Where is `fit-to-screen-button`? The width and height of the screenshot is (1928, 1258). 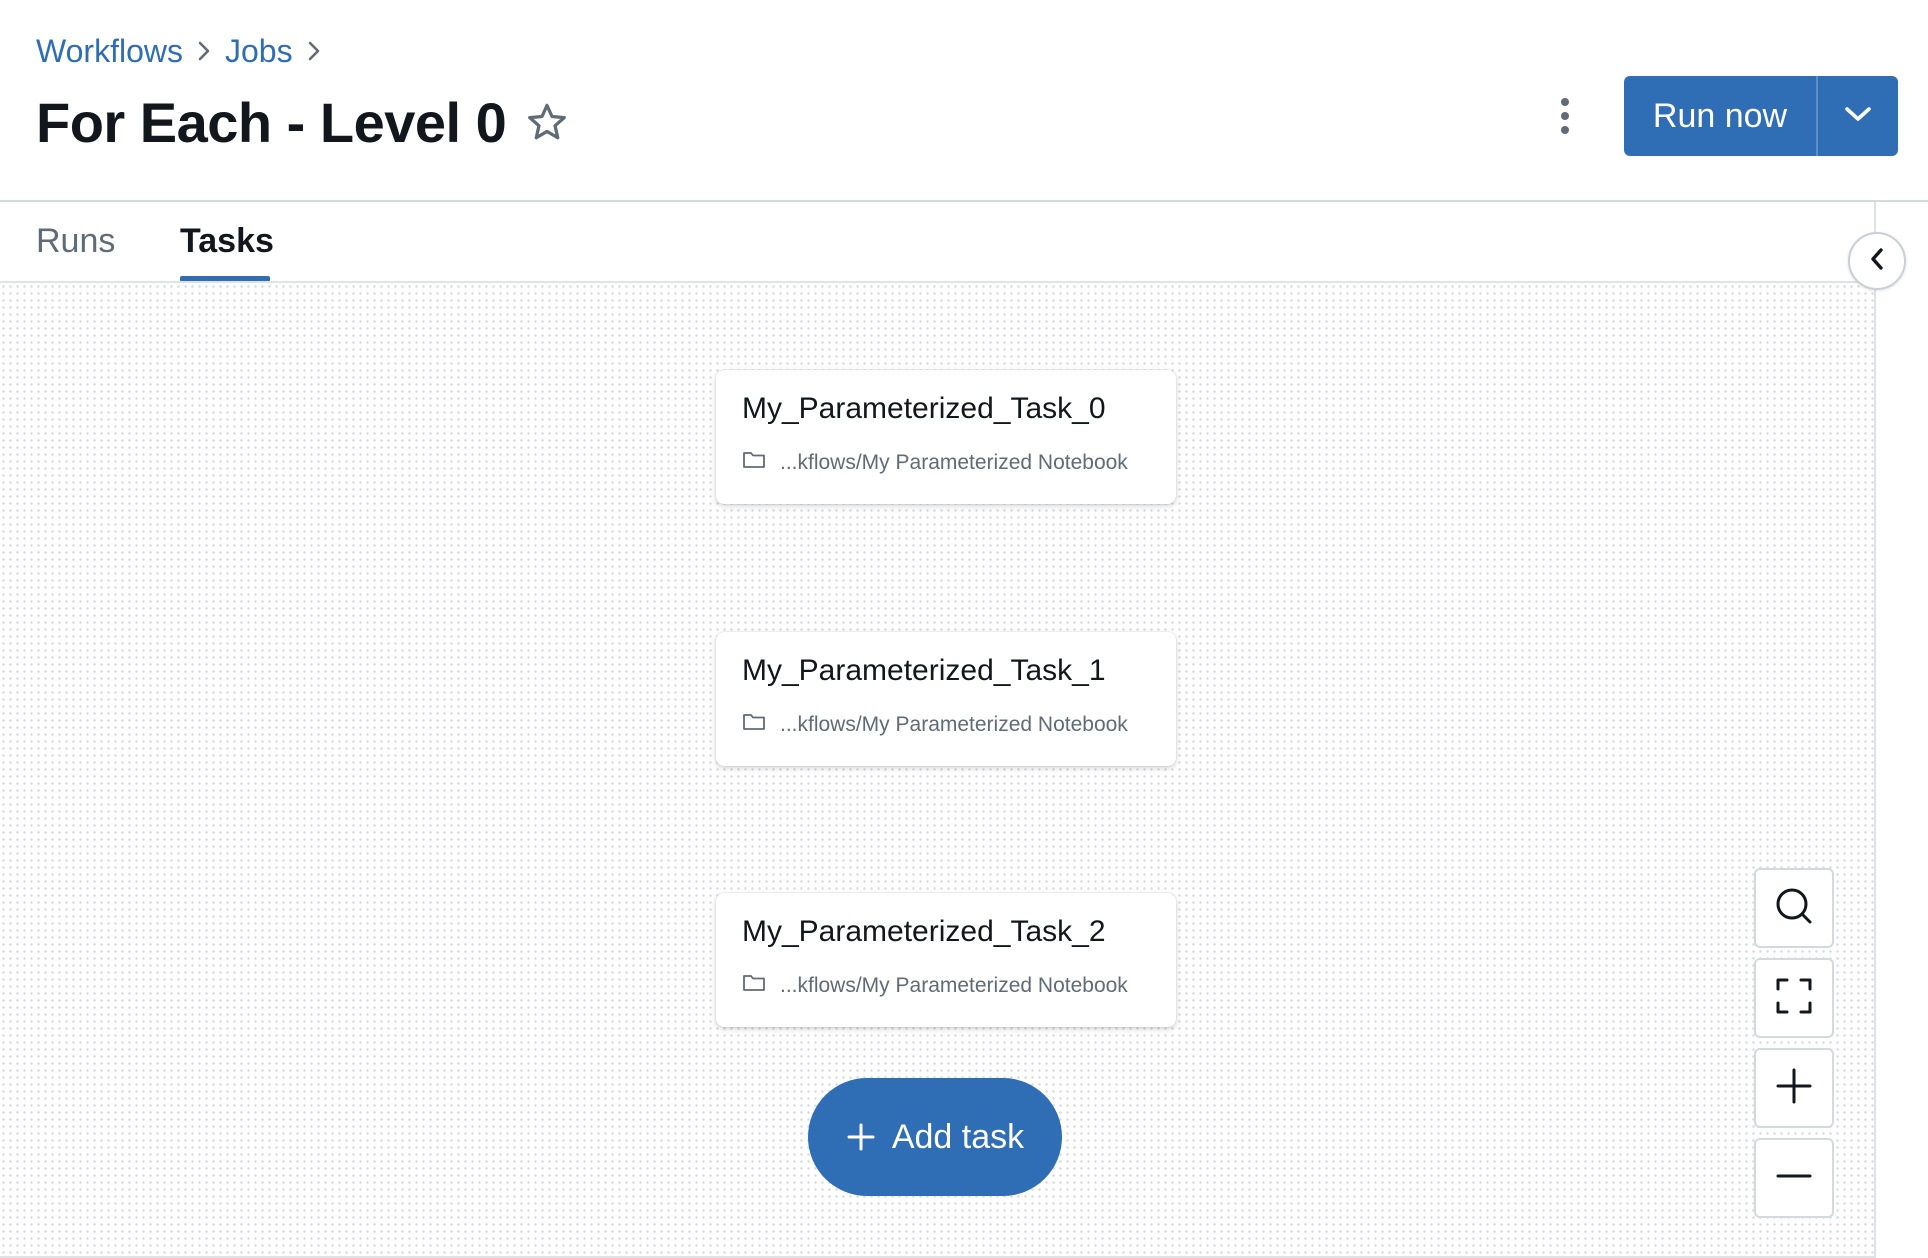
fit-to-screen-button is located at coordinates (1794, 998).